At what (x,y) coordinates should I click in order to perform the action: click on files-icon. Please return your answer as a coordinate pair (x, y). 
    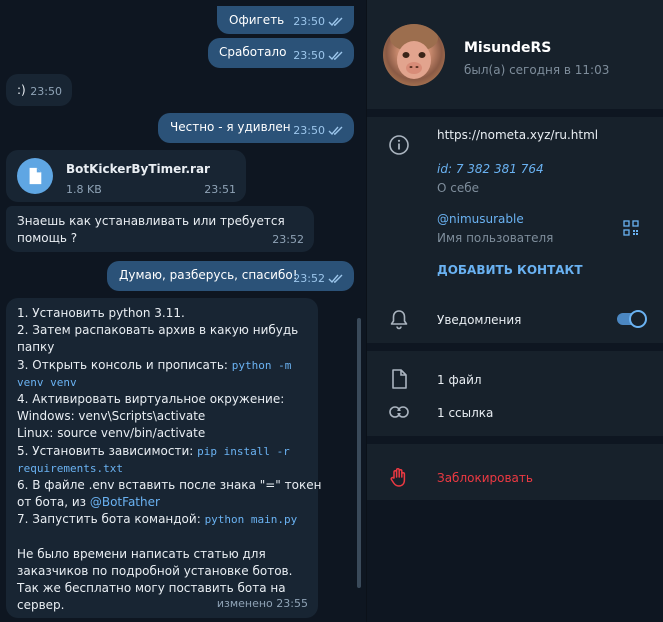
    Looking at the image, I should click on (399, 379).